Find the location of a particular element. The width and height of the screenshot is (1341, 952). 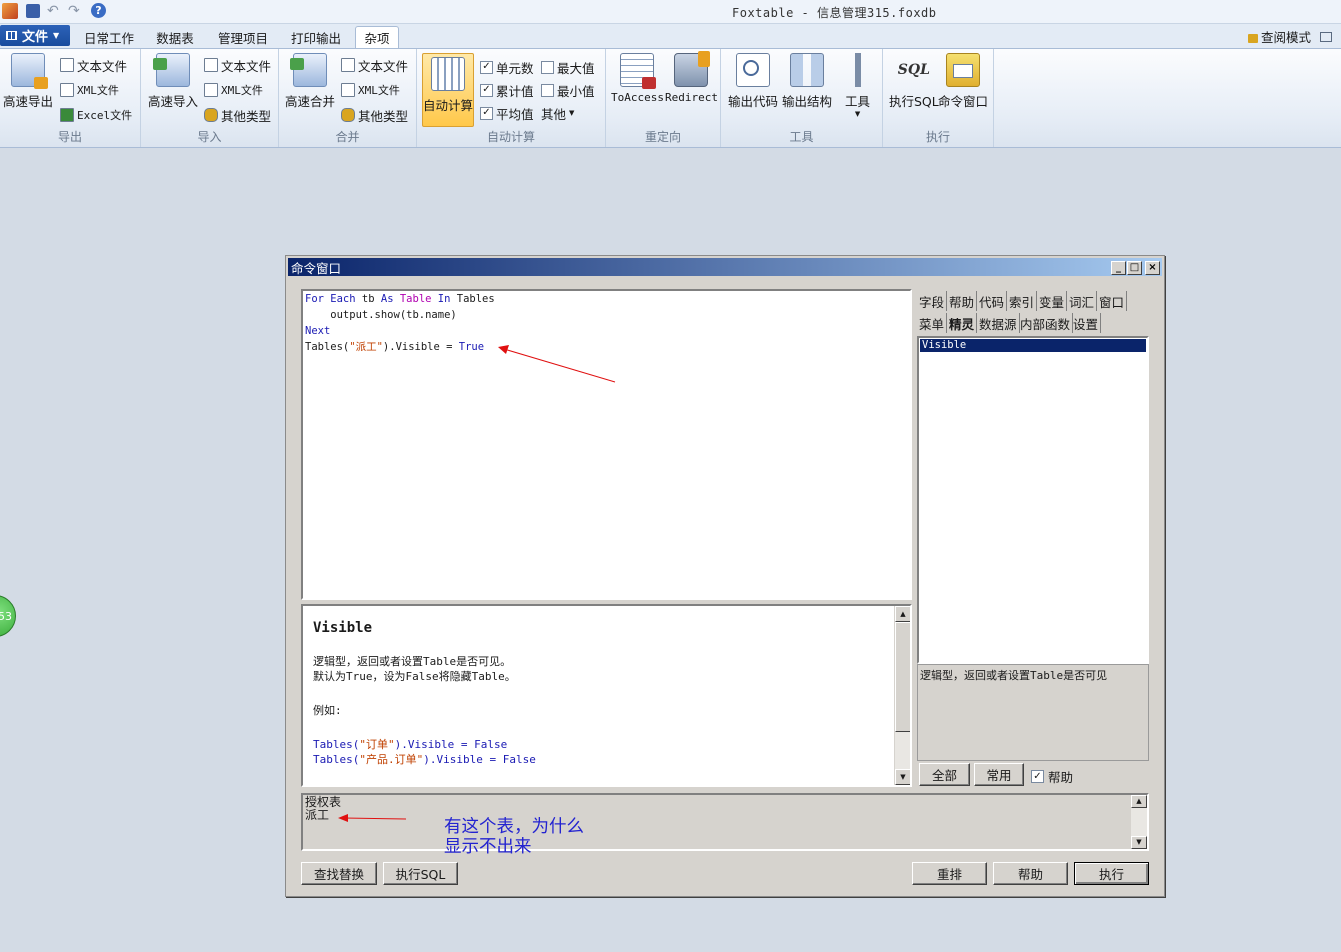

export-text-file: 文本文件 is located at coordinates (93, 65).